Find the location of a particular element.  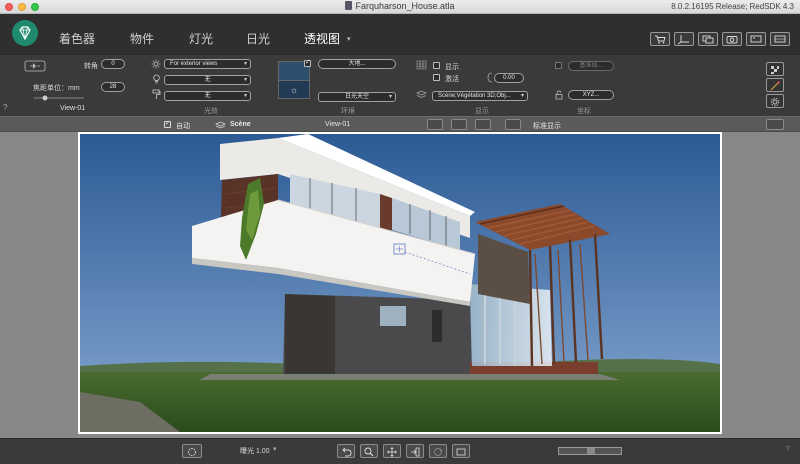

rotation-field: 0 is located at coordinates (113, 64).